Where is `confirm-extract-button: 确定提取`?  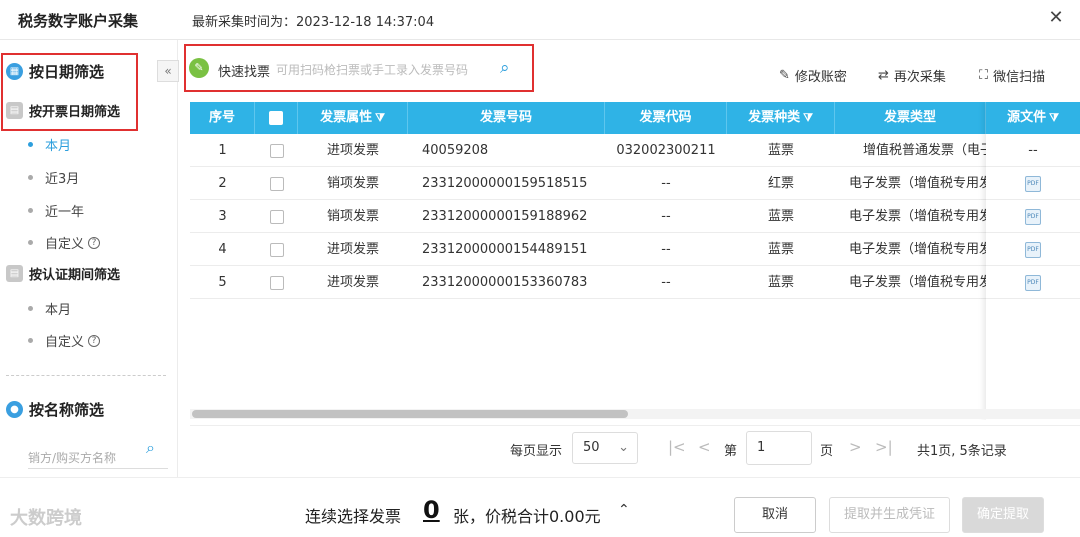 confirm-extract-button: 确定提取 is located at coordinates (1003, 515).